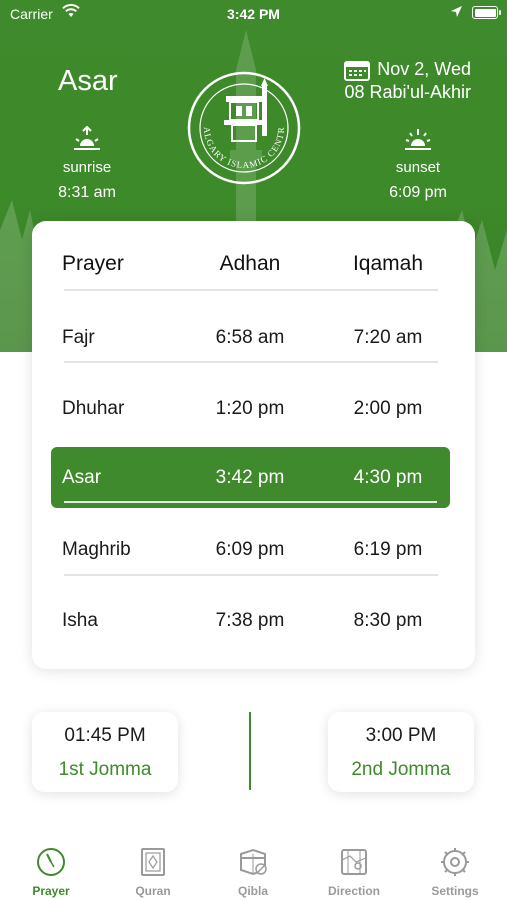  Describe the element at coordinates (401, 735) in the screenshot. I see `jomma-time: 3:00 PM` at that location.